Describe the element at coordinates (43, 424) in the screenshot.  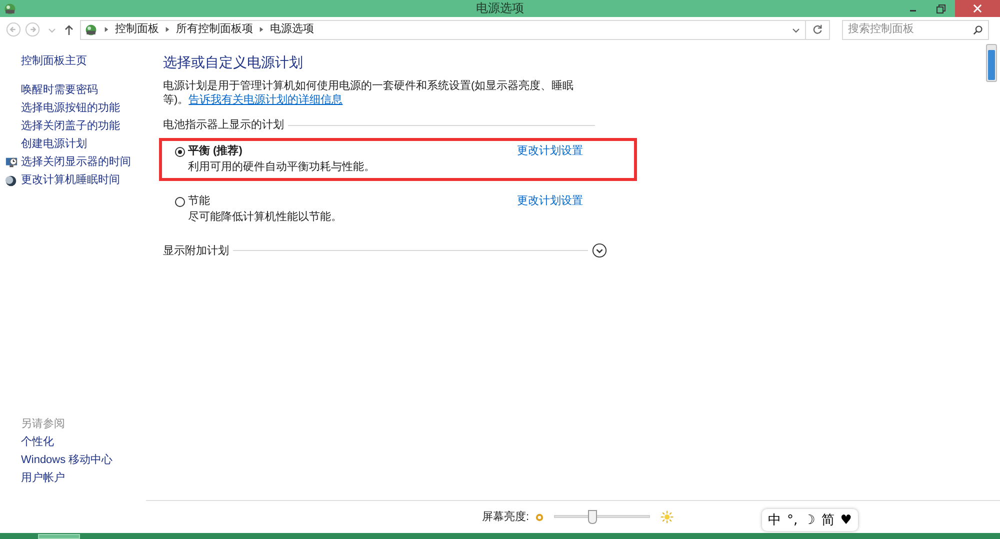
I see `section-label: 另请参阅` at that location.